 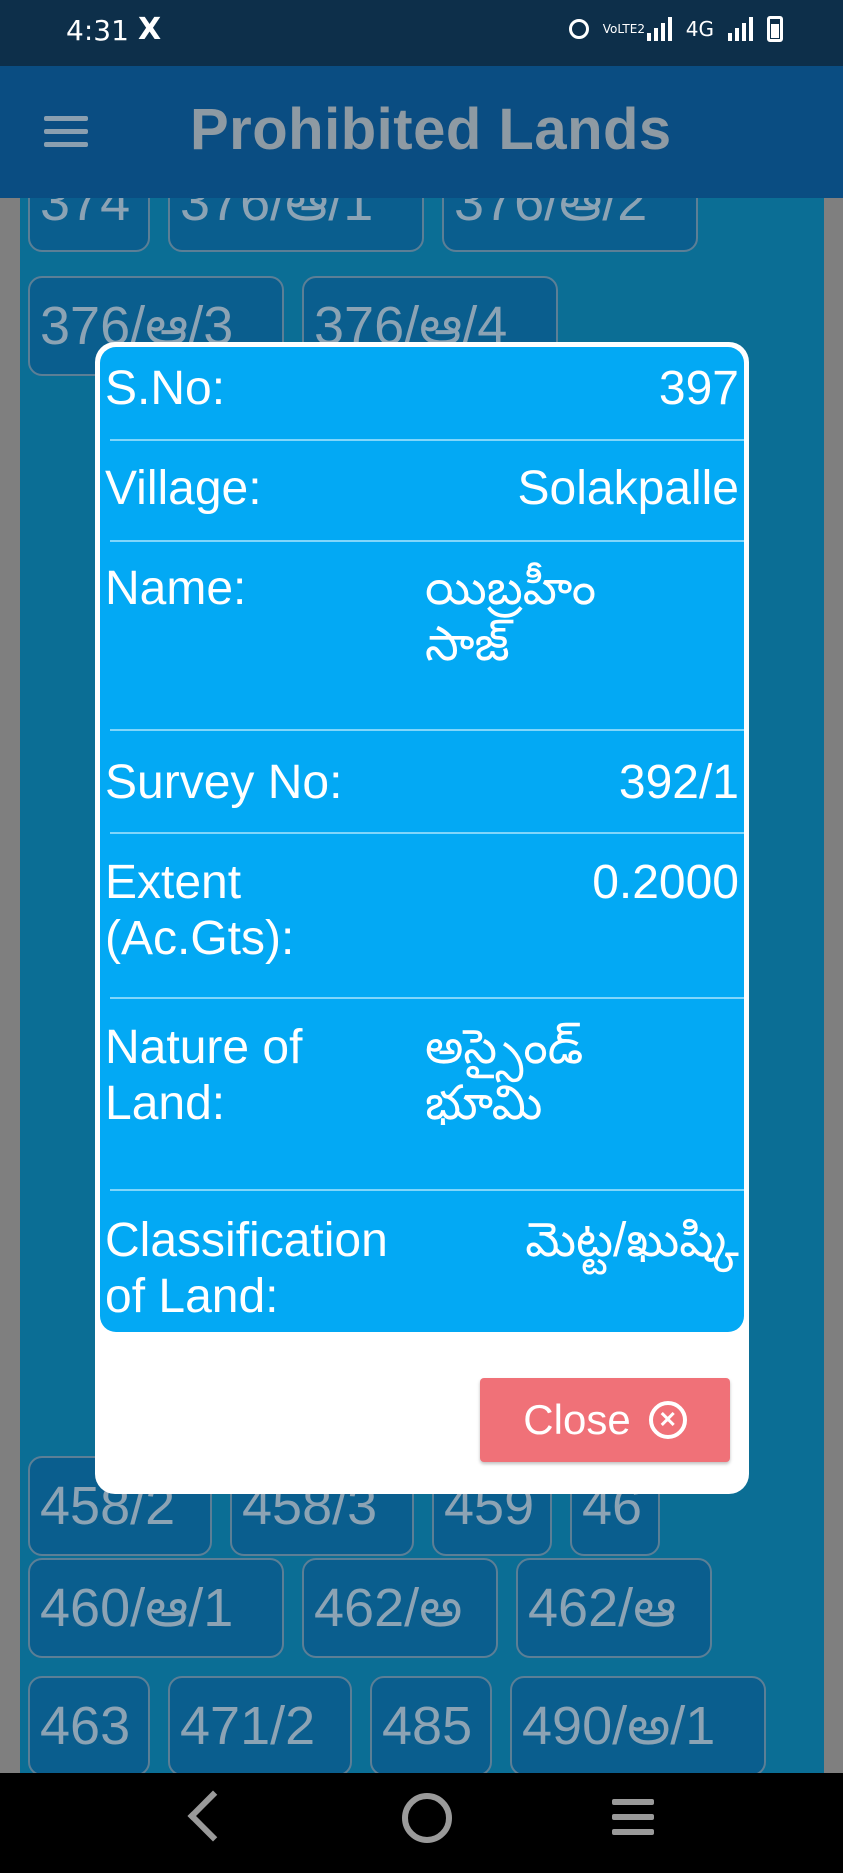 What do you see at coordinates (570, 225) in the screenshot?
I see `survey-chip: 376/ఆ/2` at bounding box center [570, 225].